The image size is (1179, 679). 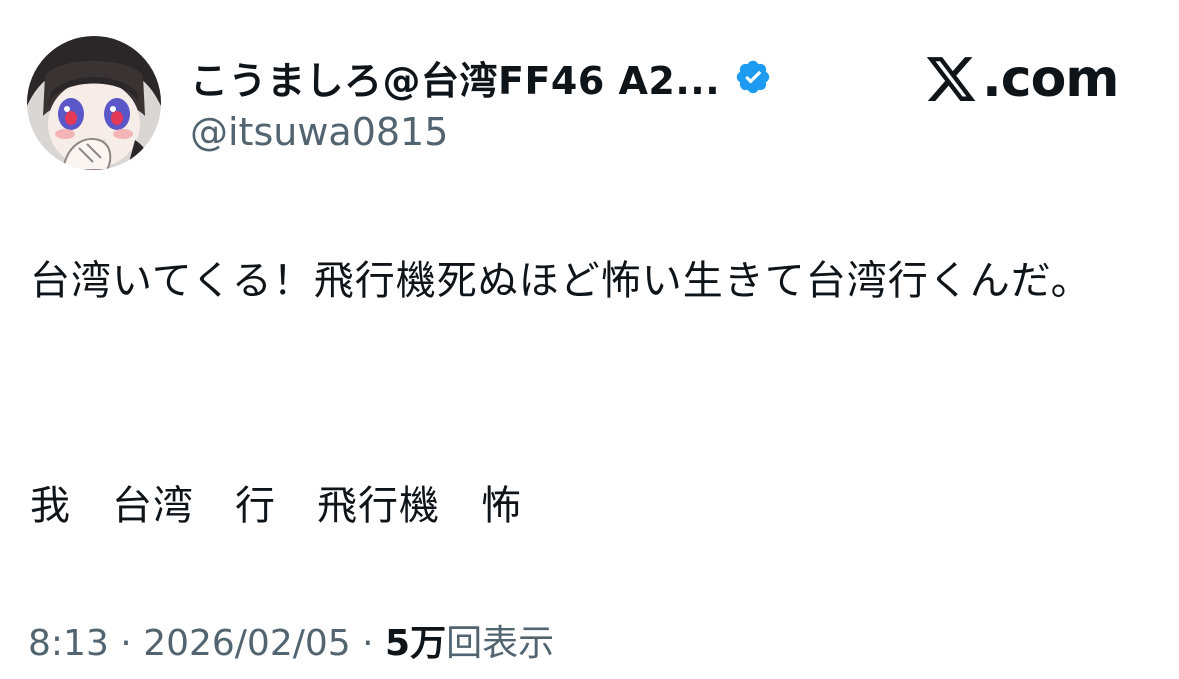 What do you see at coordinates (1050, 79) in the screenshot?
I see `brand-domain: .com` at bounding box center [1050, 79].